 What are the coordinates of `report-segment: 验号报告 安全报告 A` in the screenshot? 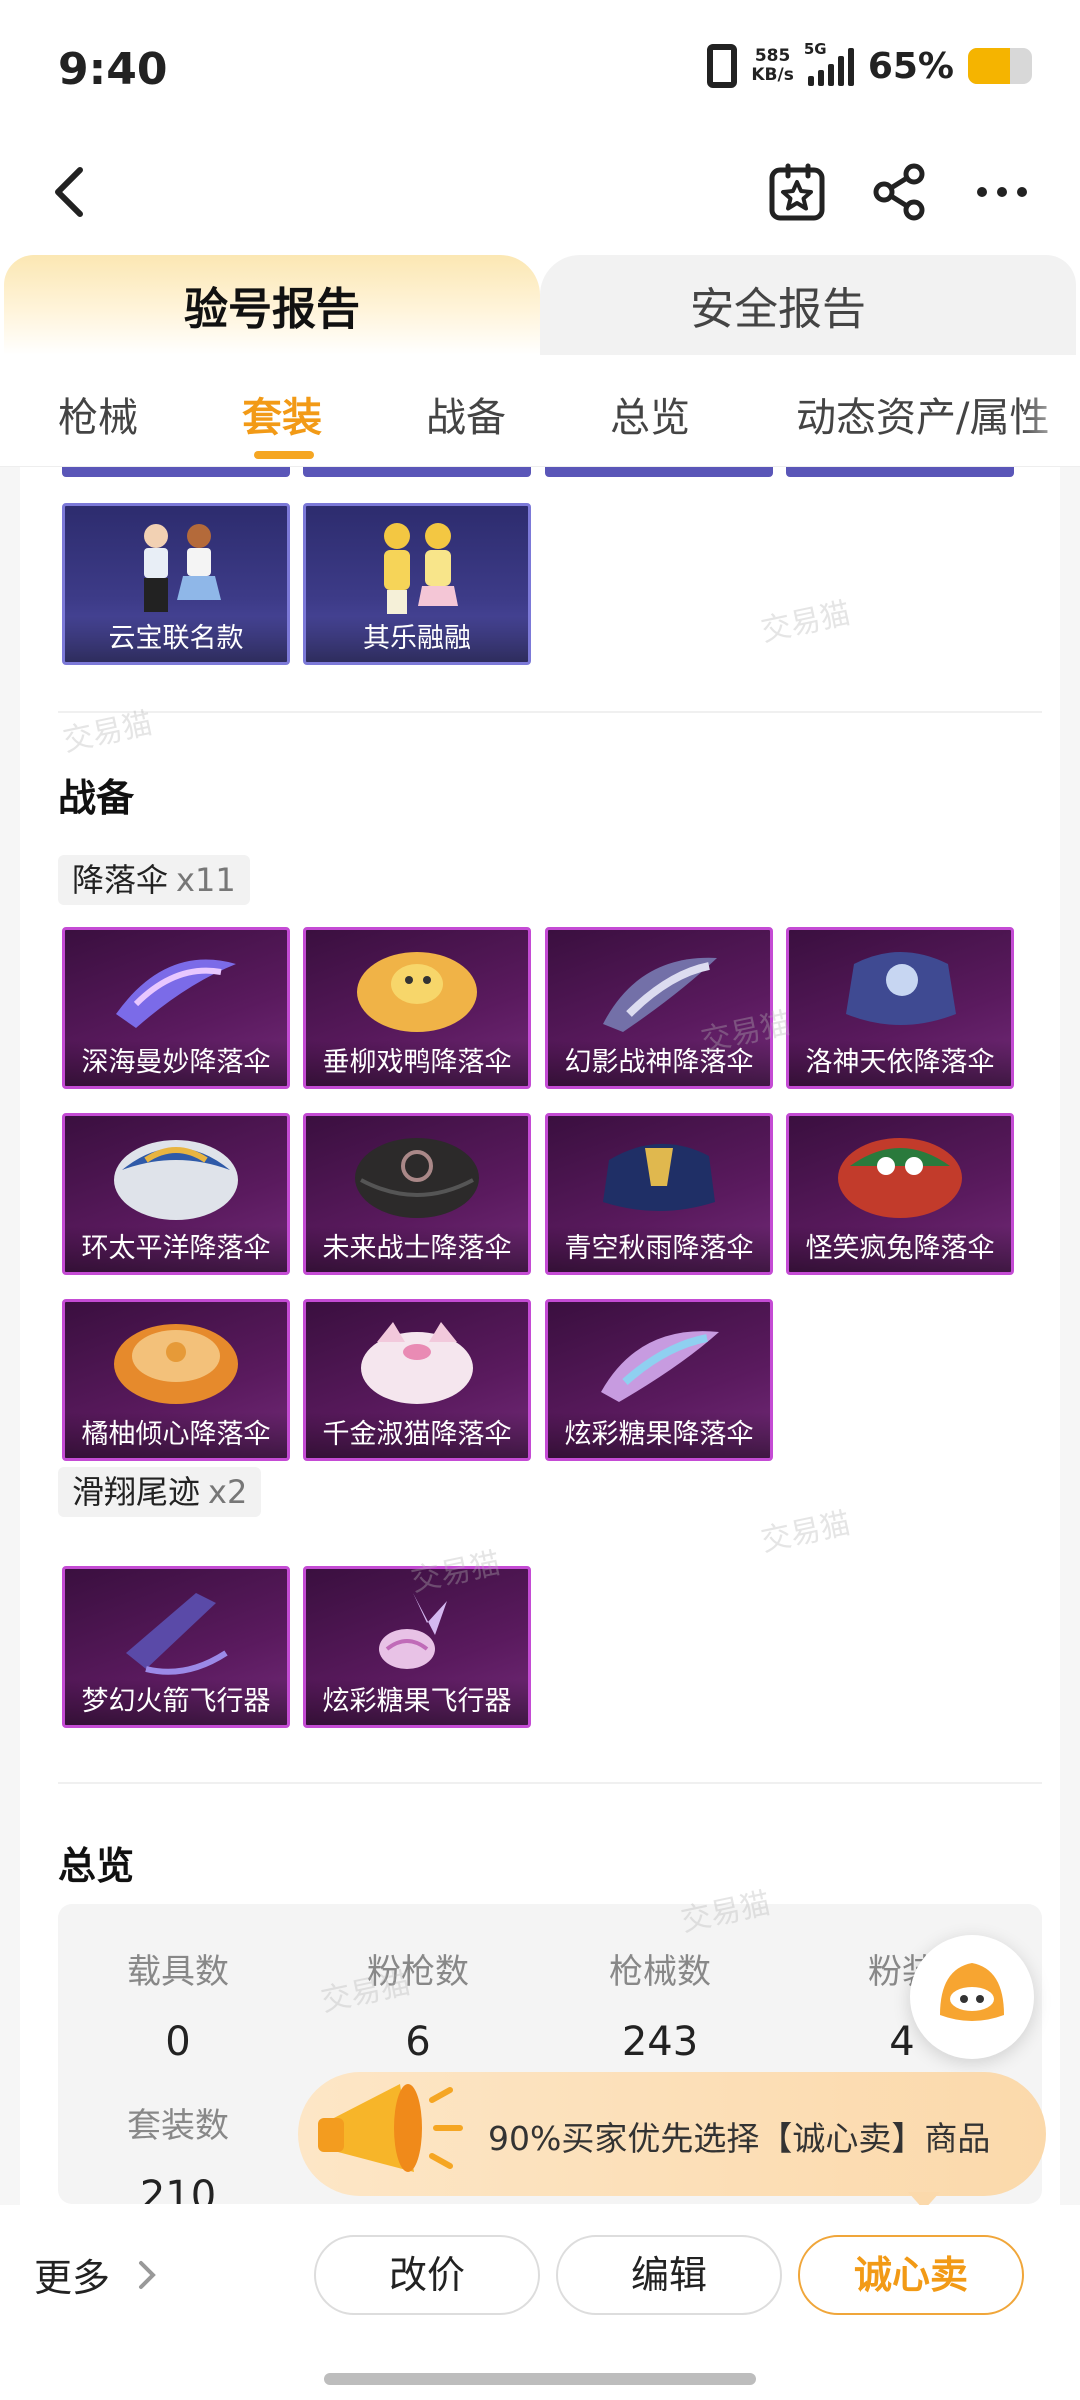 It's located at (540, 305).